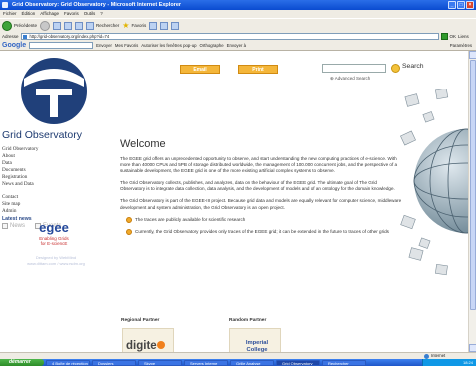 The image size is (476, 366). What do you see at coordinates (79, 25) in the screenshot?
I see `home-button` at bounding box center [79, 25].